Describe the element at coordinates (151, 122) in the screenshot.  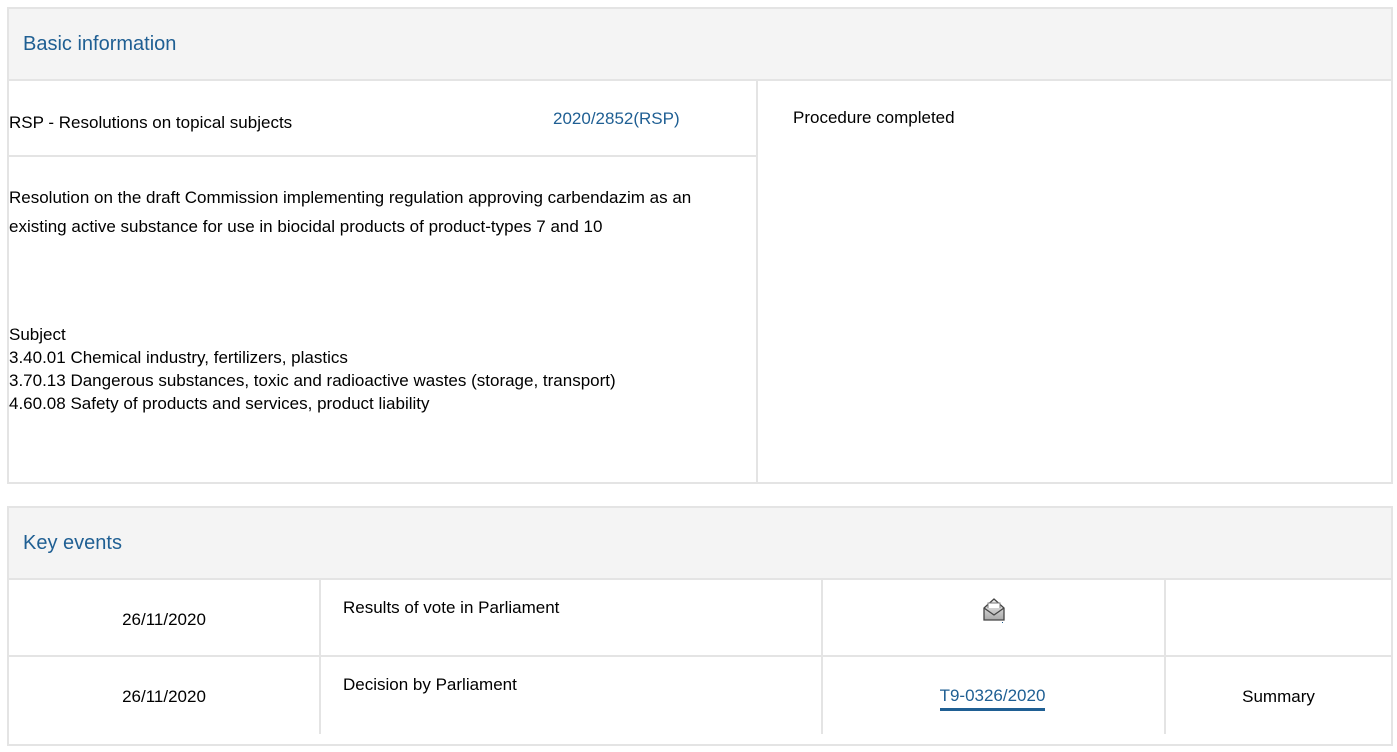
I see `procedure-type: RSP - Resolutions on topical subjects` at that location.